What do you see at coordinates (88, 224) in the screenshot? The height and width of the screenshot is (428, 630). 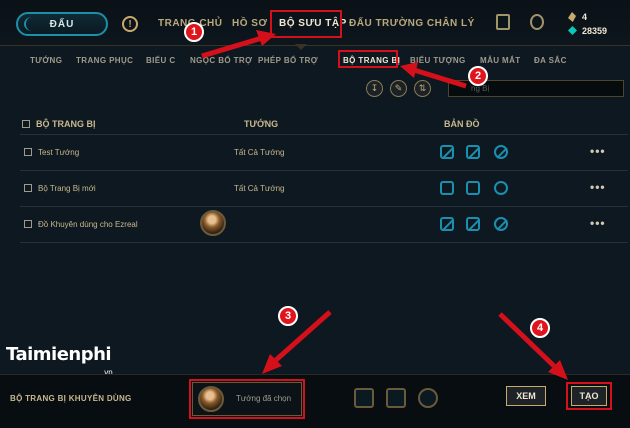 I see `item-set-name: Đồ Khuyên dùng cho Ezreal` at bounding box center [88, 224].